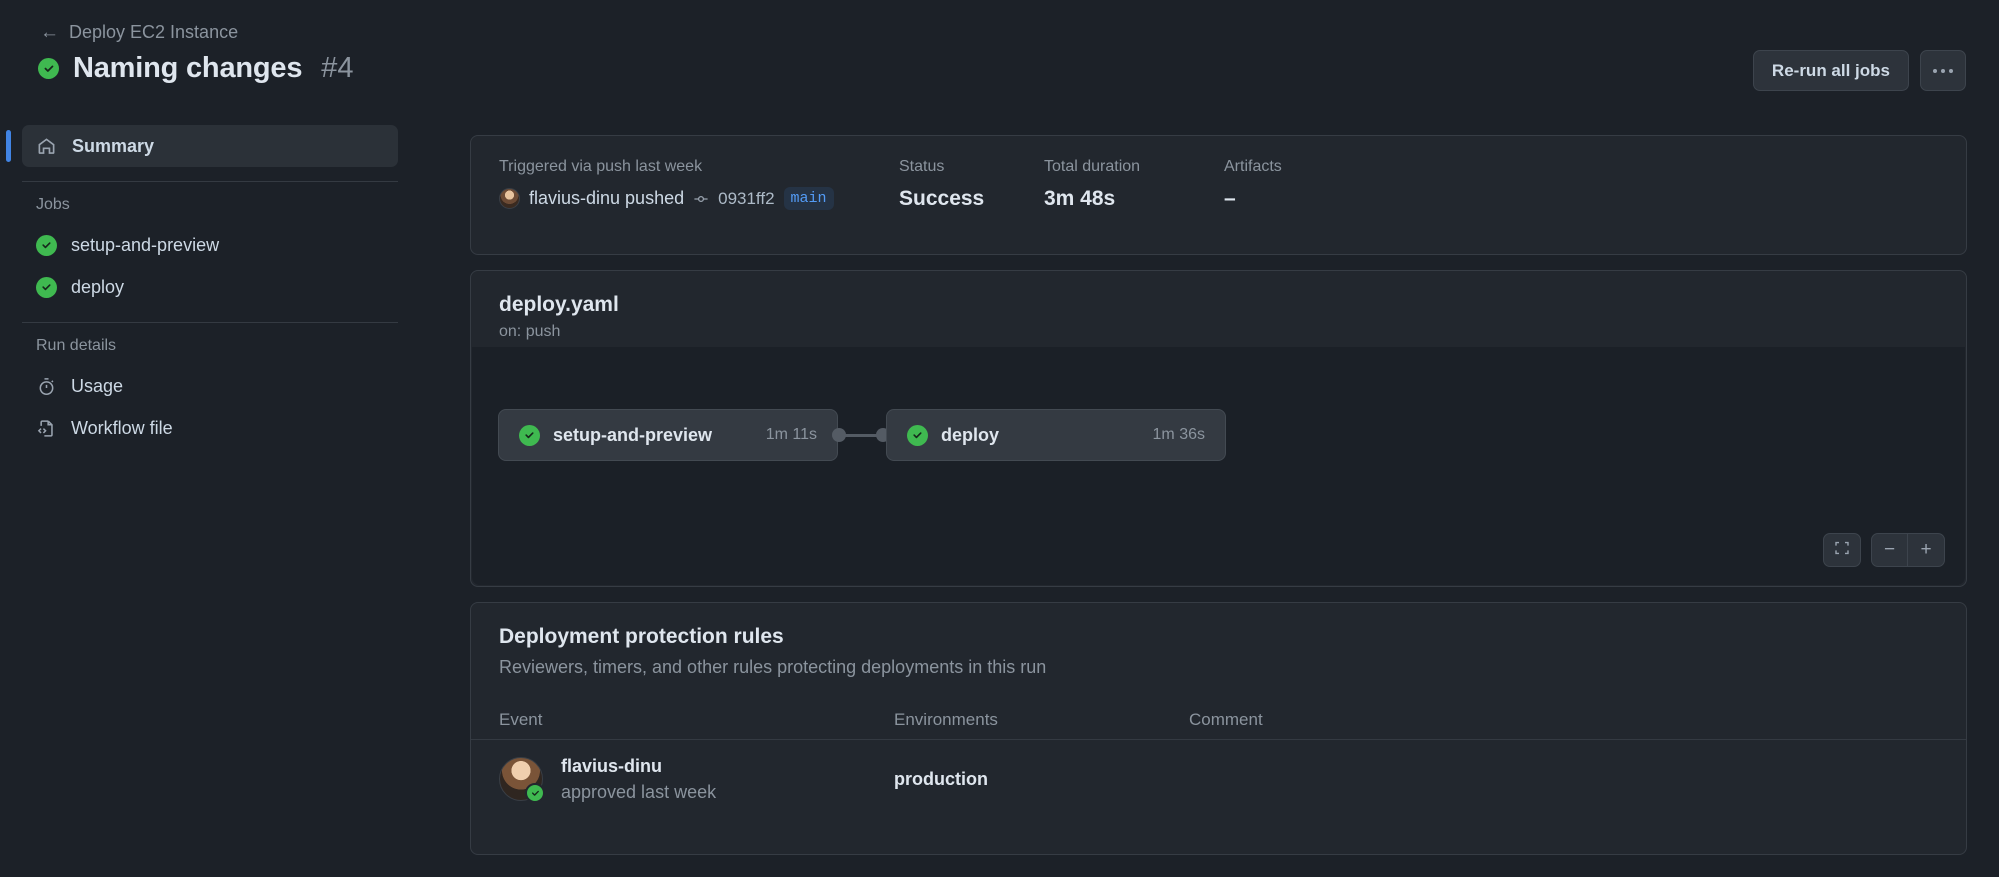 The height and width of the screenshot is (877, 1999). I want to click on breadcrumb: ← Deploy EC2 Instance, so click(139, 32).